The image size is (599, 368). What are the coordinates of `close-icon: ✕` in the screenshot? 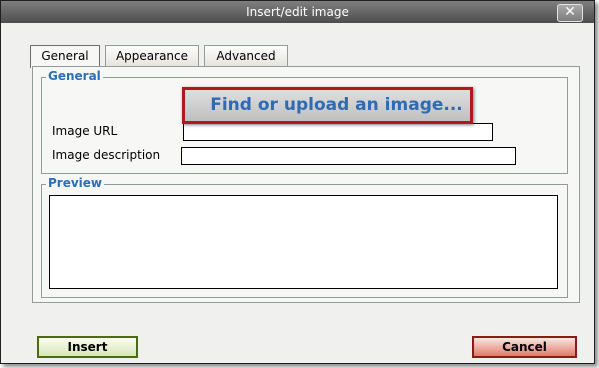 It's located at (570, 12).